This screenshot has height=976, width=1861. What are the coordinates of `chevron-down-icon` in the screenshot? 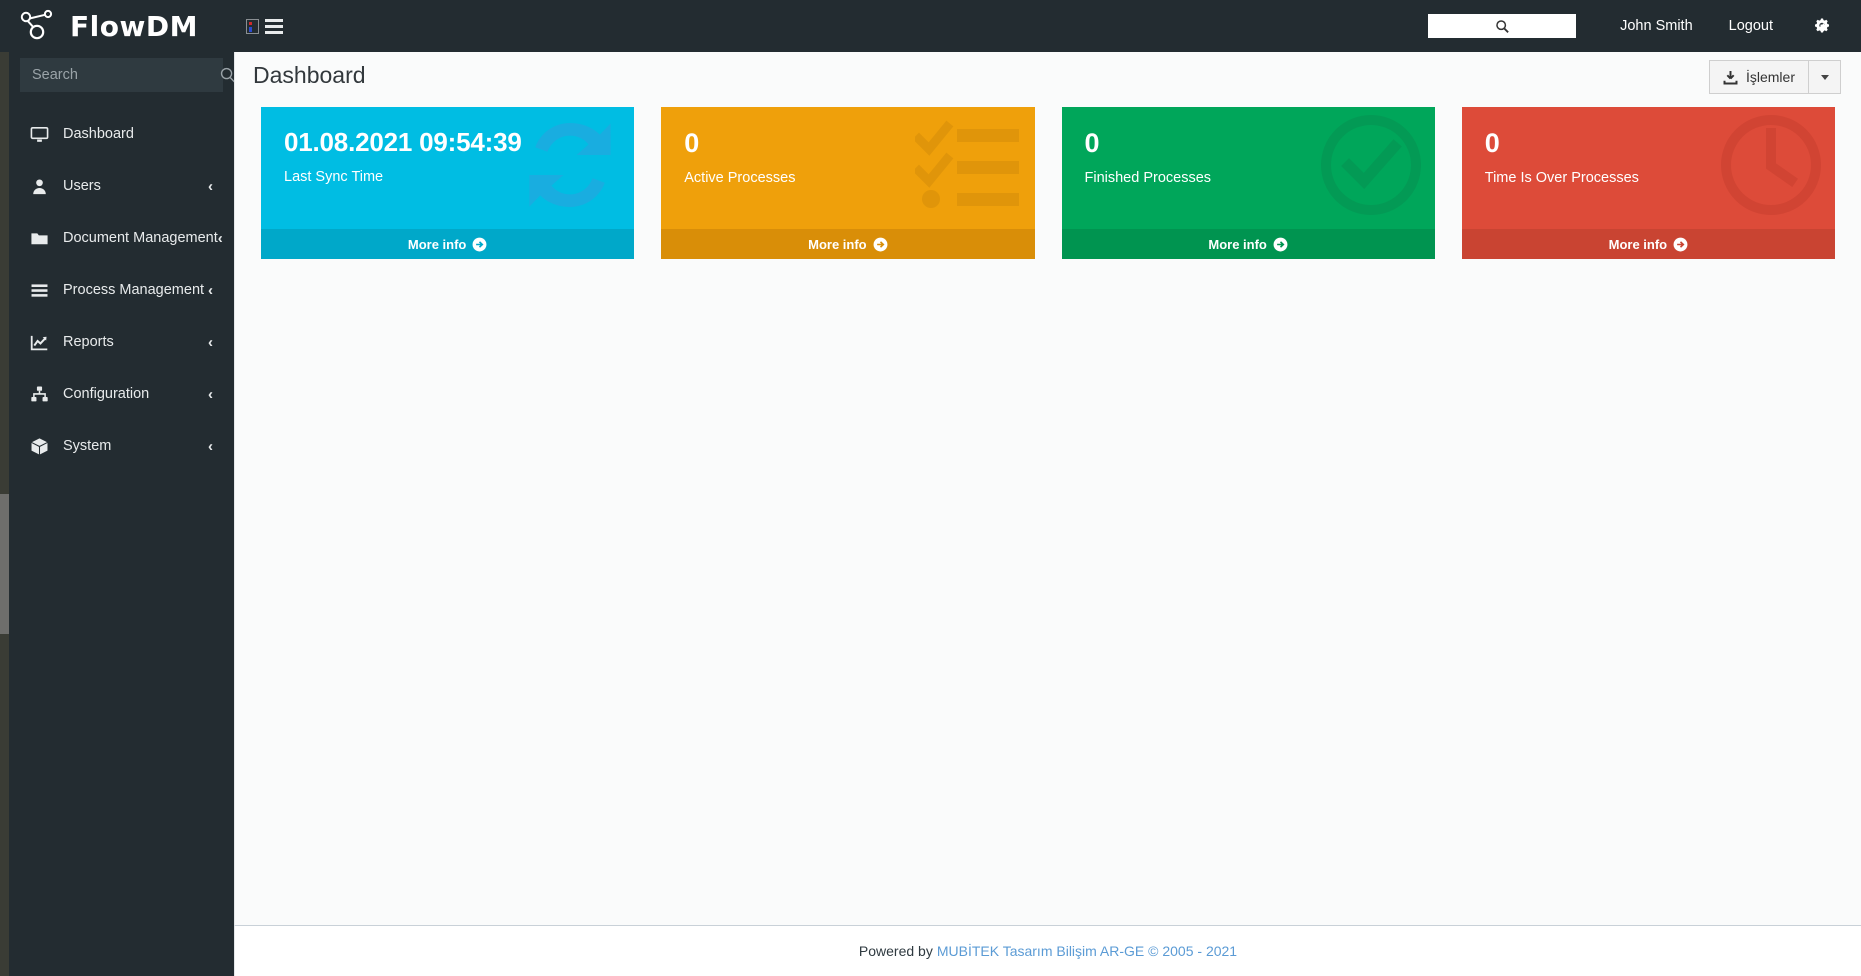 It's located at (1824, 77).